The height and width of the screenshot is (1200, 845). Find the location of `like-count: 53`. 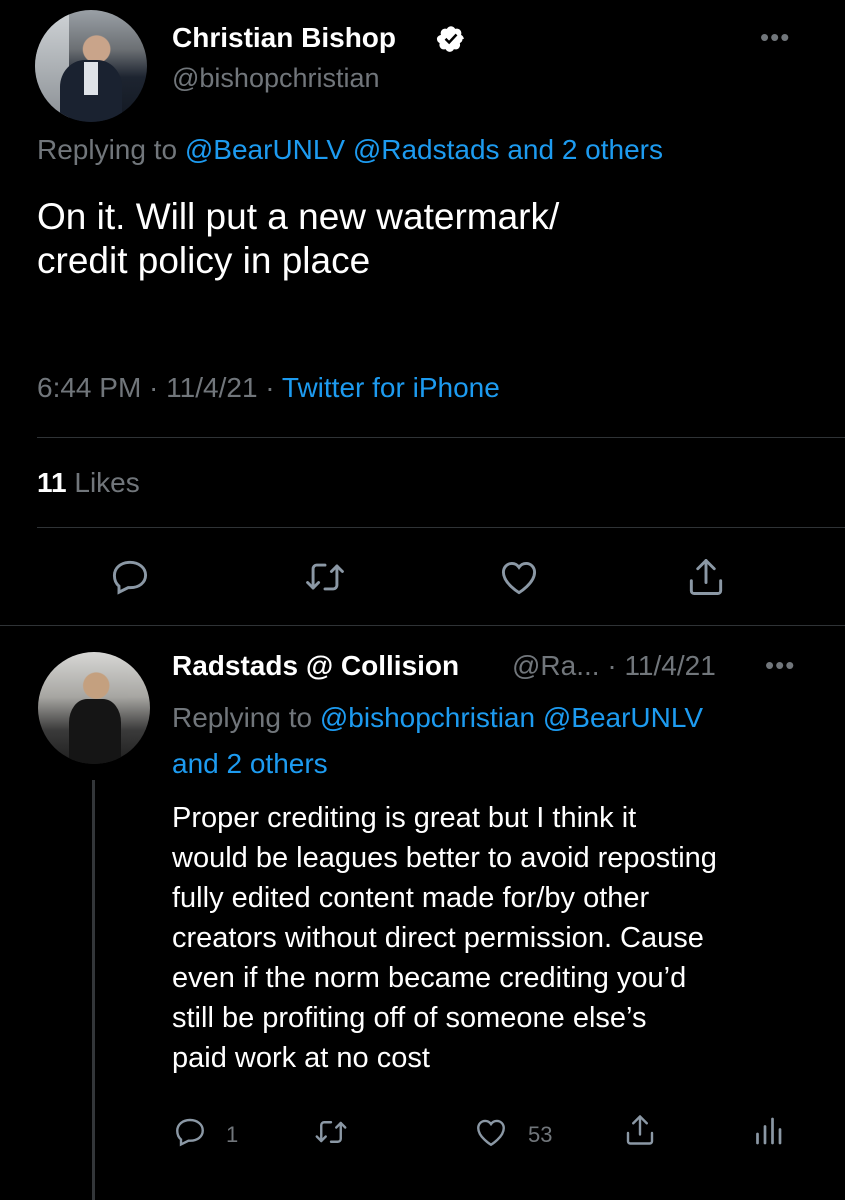

like-count: 53 is located at coordinates (540, 1134).